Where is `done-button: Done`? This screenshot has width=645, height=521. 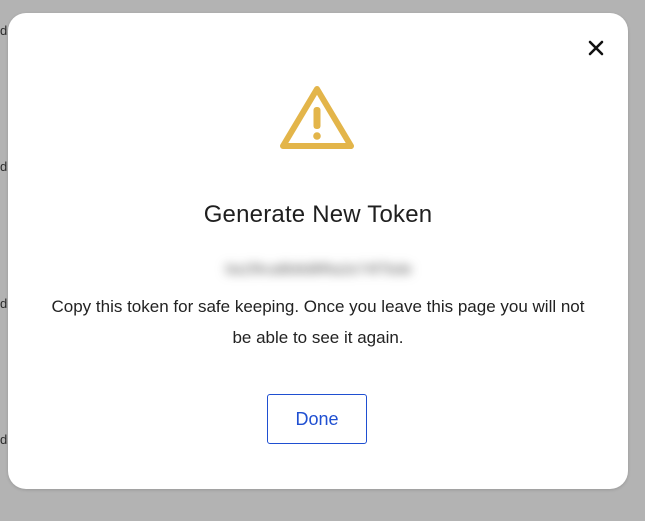 done-button: Done is located at coordinates (317, 419).